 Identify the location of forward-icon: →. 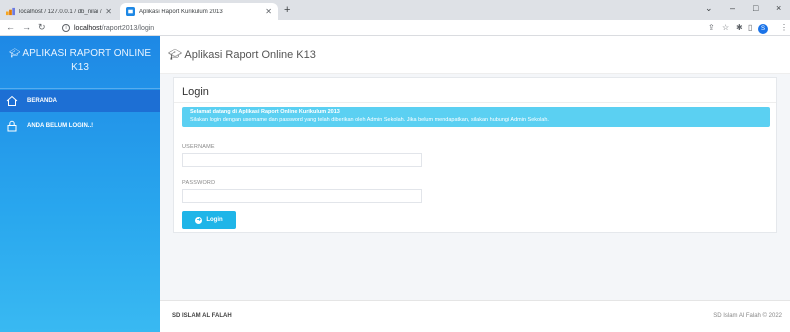
(26, 27).